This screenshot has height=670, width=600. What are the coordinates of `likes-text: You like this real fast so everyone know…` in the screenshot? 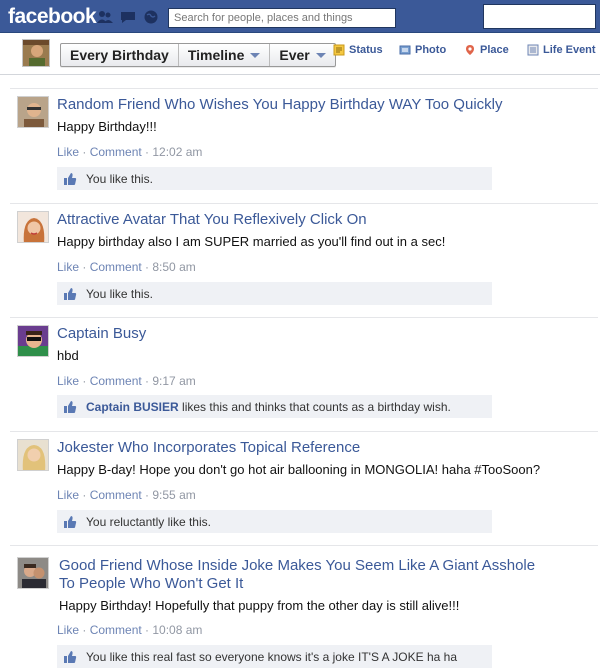 It's located at (271, 656).